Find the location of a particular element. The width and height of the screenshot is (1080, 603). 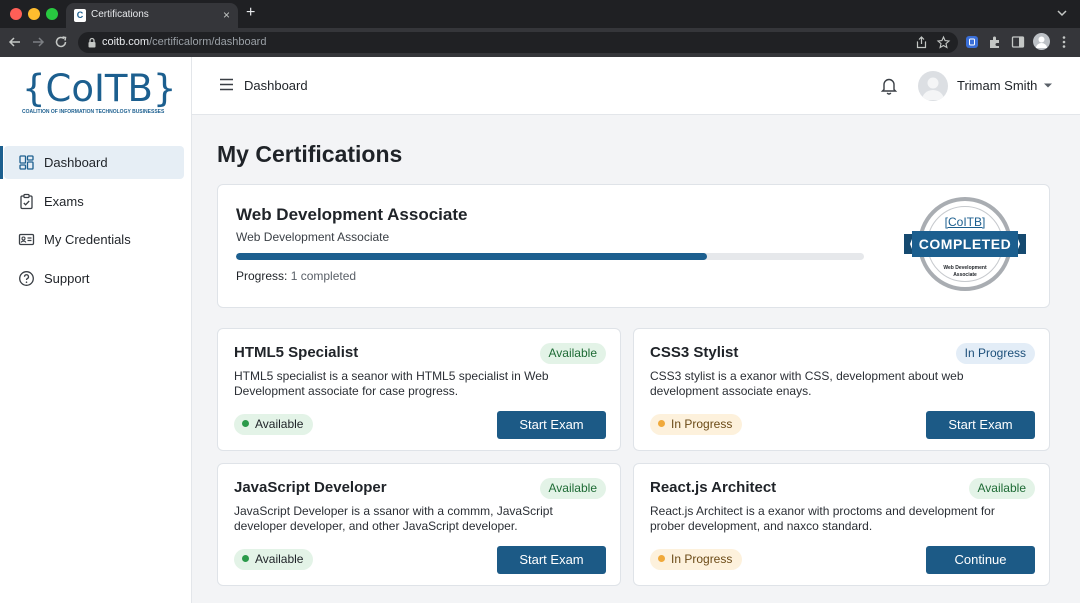

url-text: coitb.com/certificalorm/dashboard is located at coordinates (184, 42).